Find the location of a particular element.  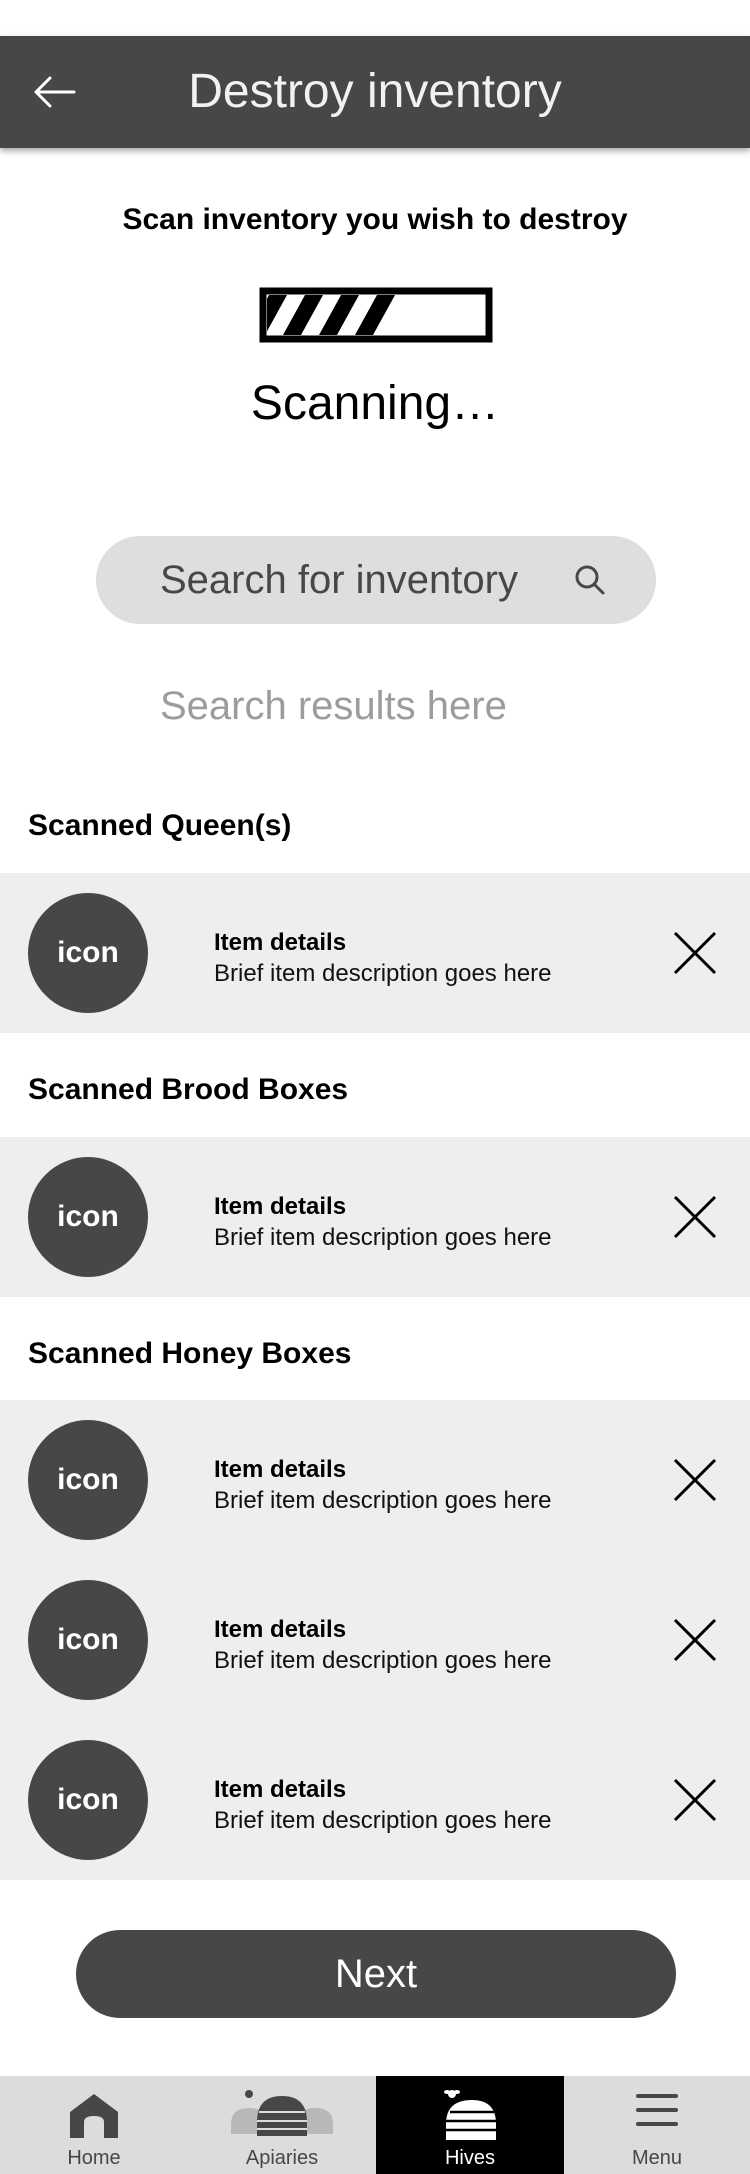

scan-instruction: Scan inventory you wish to destroy is located at coordinates (375, 219).